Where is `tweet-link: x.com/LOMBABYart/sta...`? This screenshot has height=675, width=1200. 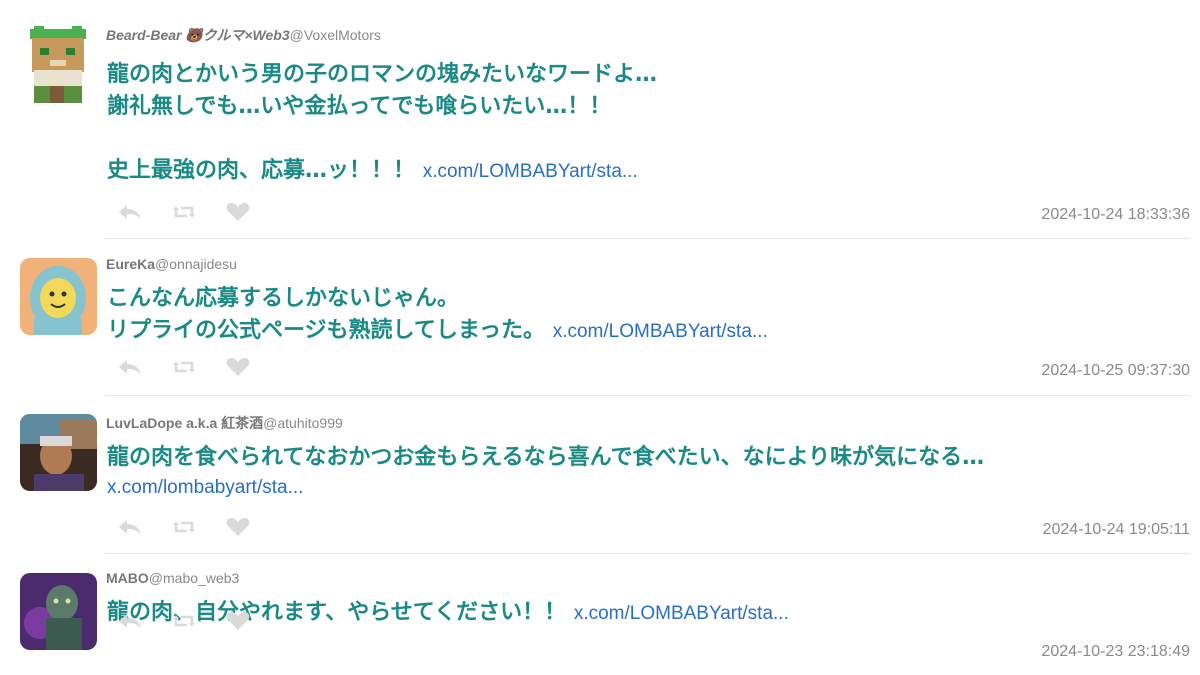
tweet-link: x.com/LOMBABYart/sta... is located at coordinates (681, 613).